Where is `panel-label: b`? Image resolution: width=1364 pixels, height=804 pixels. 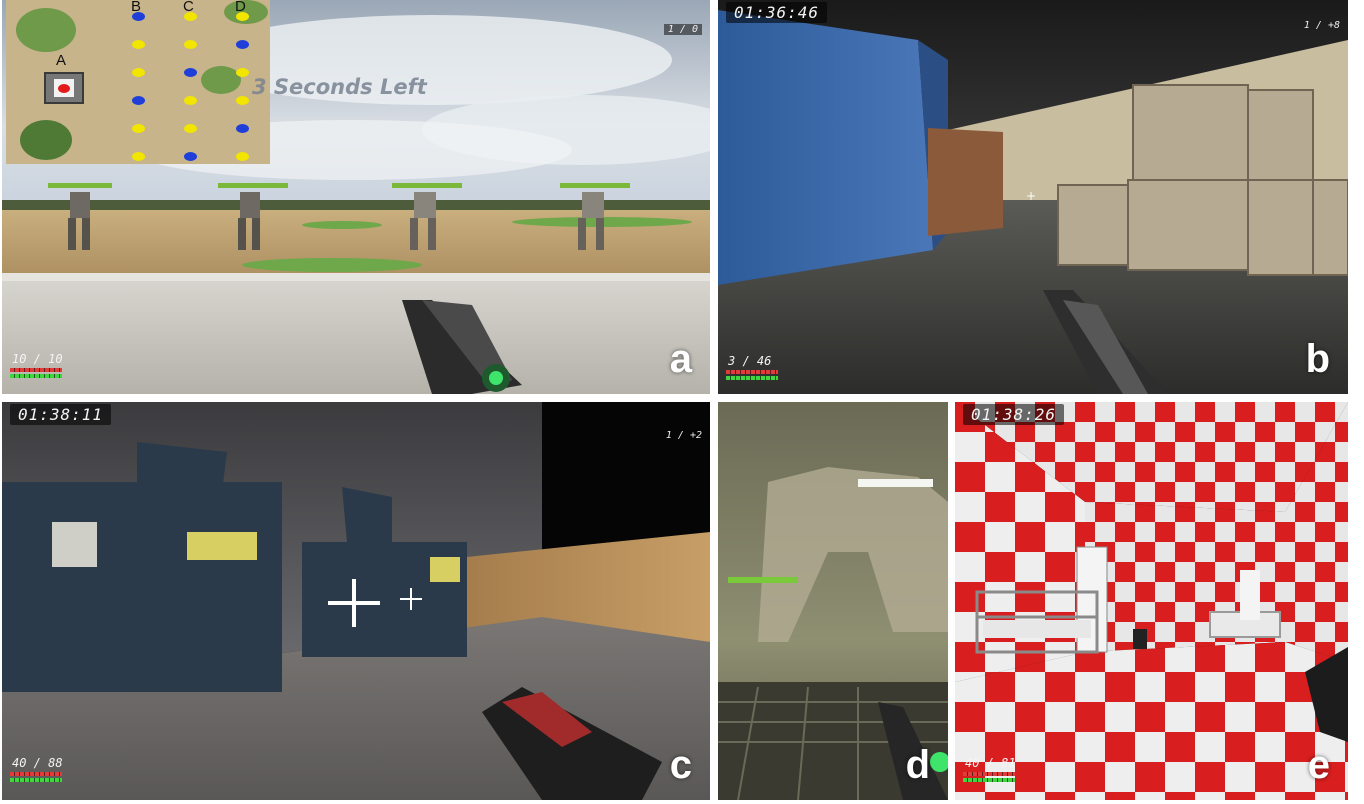
panel-label: b is located at coordinates (1317, 359).